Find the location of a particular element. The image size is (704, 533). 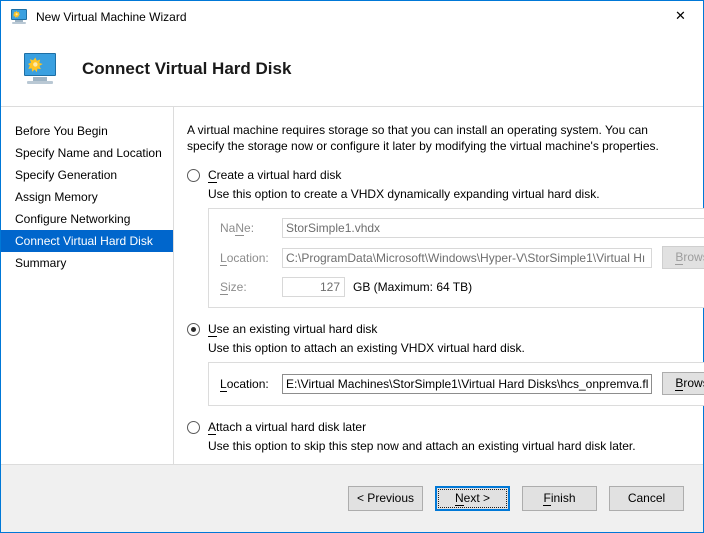

label-rest: reate a virtual hard disk is located at coordinates (279, 175).